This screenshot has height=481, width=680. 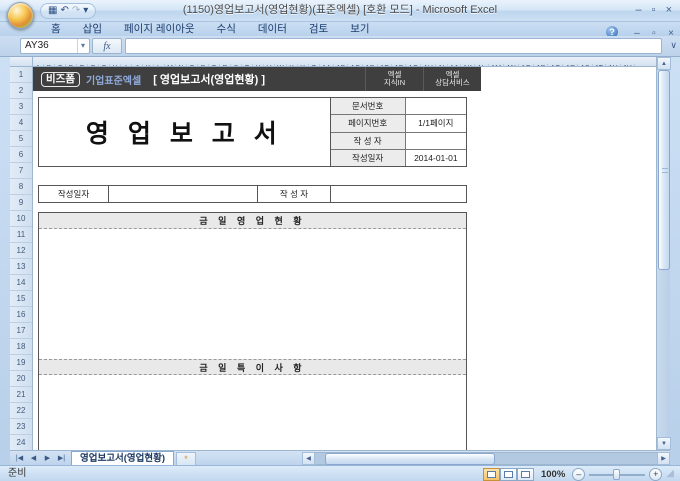 What do you see at coordinates (639, 10) in the screenshot?
I see `minimize-icon: –` at bounding box center [639, 10].